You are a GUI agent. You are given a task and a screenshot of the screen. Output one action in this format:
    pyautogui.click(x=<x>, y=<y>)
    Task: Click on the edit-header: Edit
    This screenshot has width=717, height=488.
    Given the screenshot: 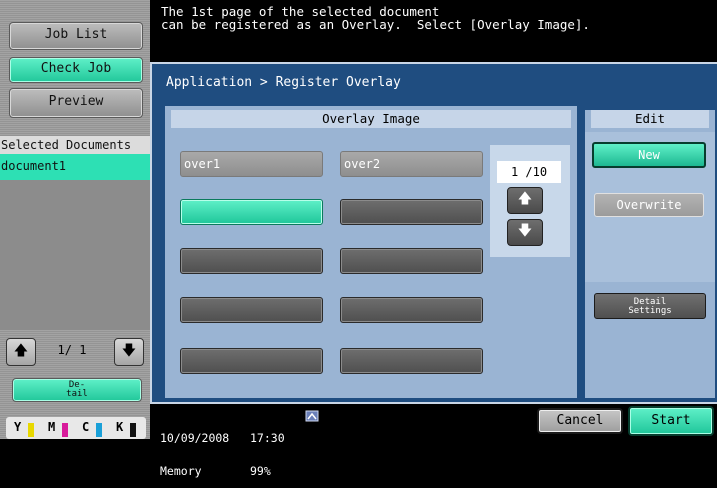 What is the action you would take?
    pyautogui.click(x=650, y=119)
    